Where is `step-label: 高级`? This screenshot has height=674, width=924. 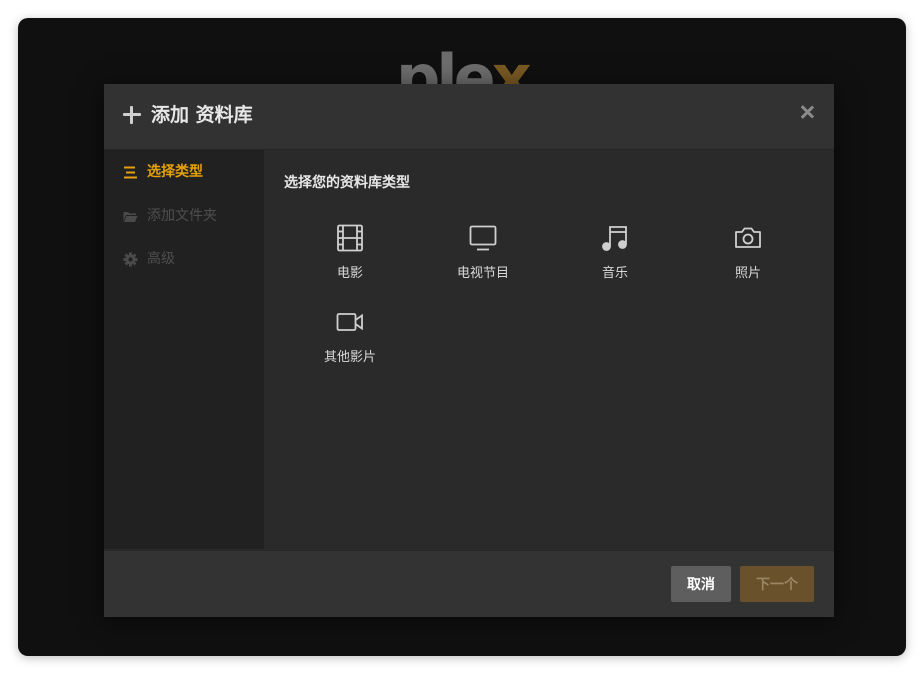
step-label: 高级 is located at coordinates (161, 259).